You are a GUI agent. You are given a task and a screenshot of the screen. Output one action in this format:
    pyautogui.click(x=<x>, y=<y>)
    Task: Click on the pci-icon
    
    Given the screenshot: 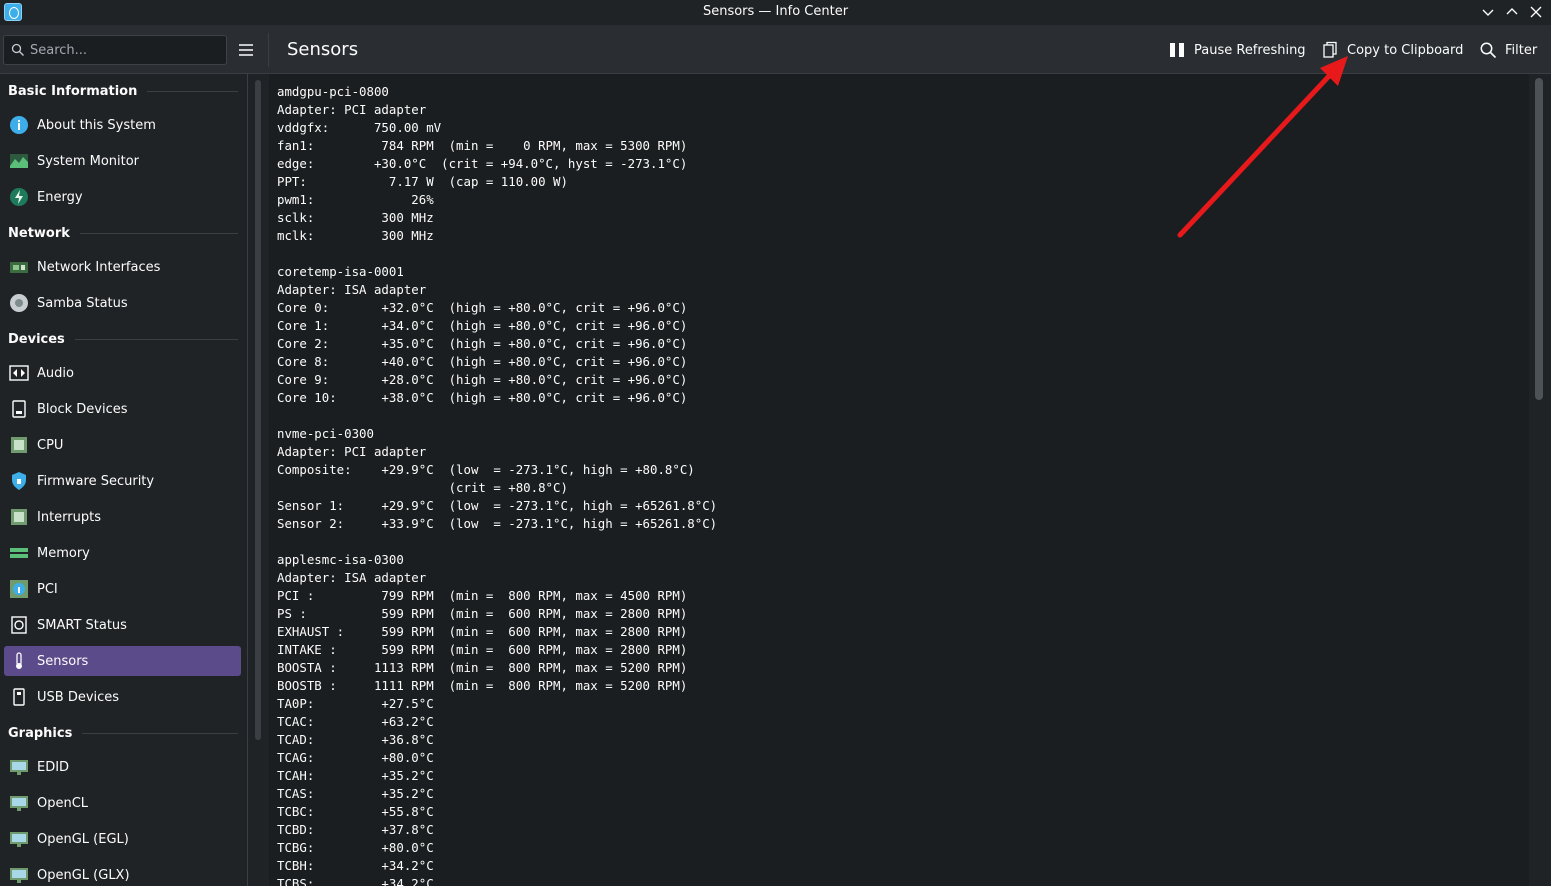 What is the action you would take?
    pyautogui.click(x=19, y=589)
    